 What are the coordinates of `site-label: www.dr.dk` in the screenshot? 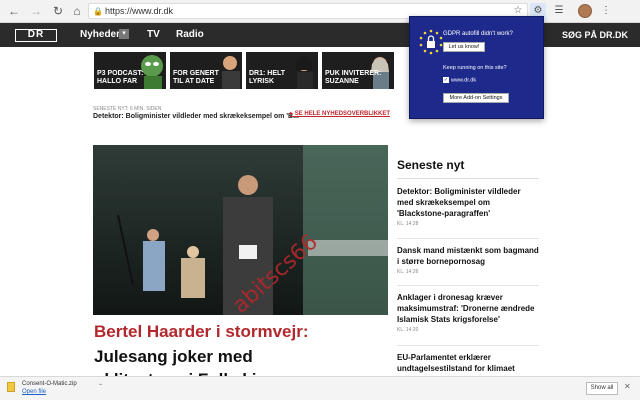 It's located at (464, 80).